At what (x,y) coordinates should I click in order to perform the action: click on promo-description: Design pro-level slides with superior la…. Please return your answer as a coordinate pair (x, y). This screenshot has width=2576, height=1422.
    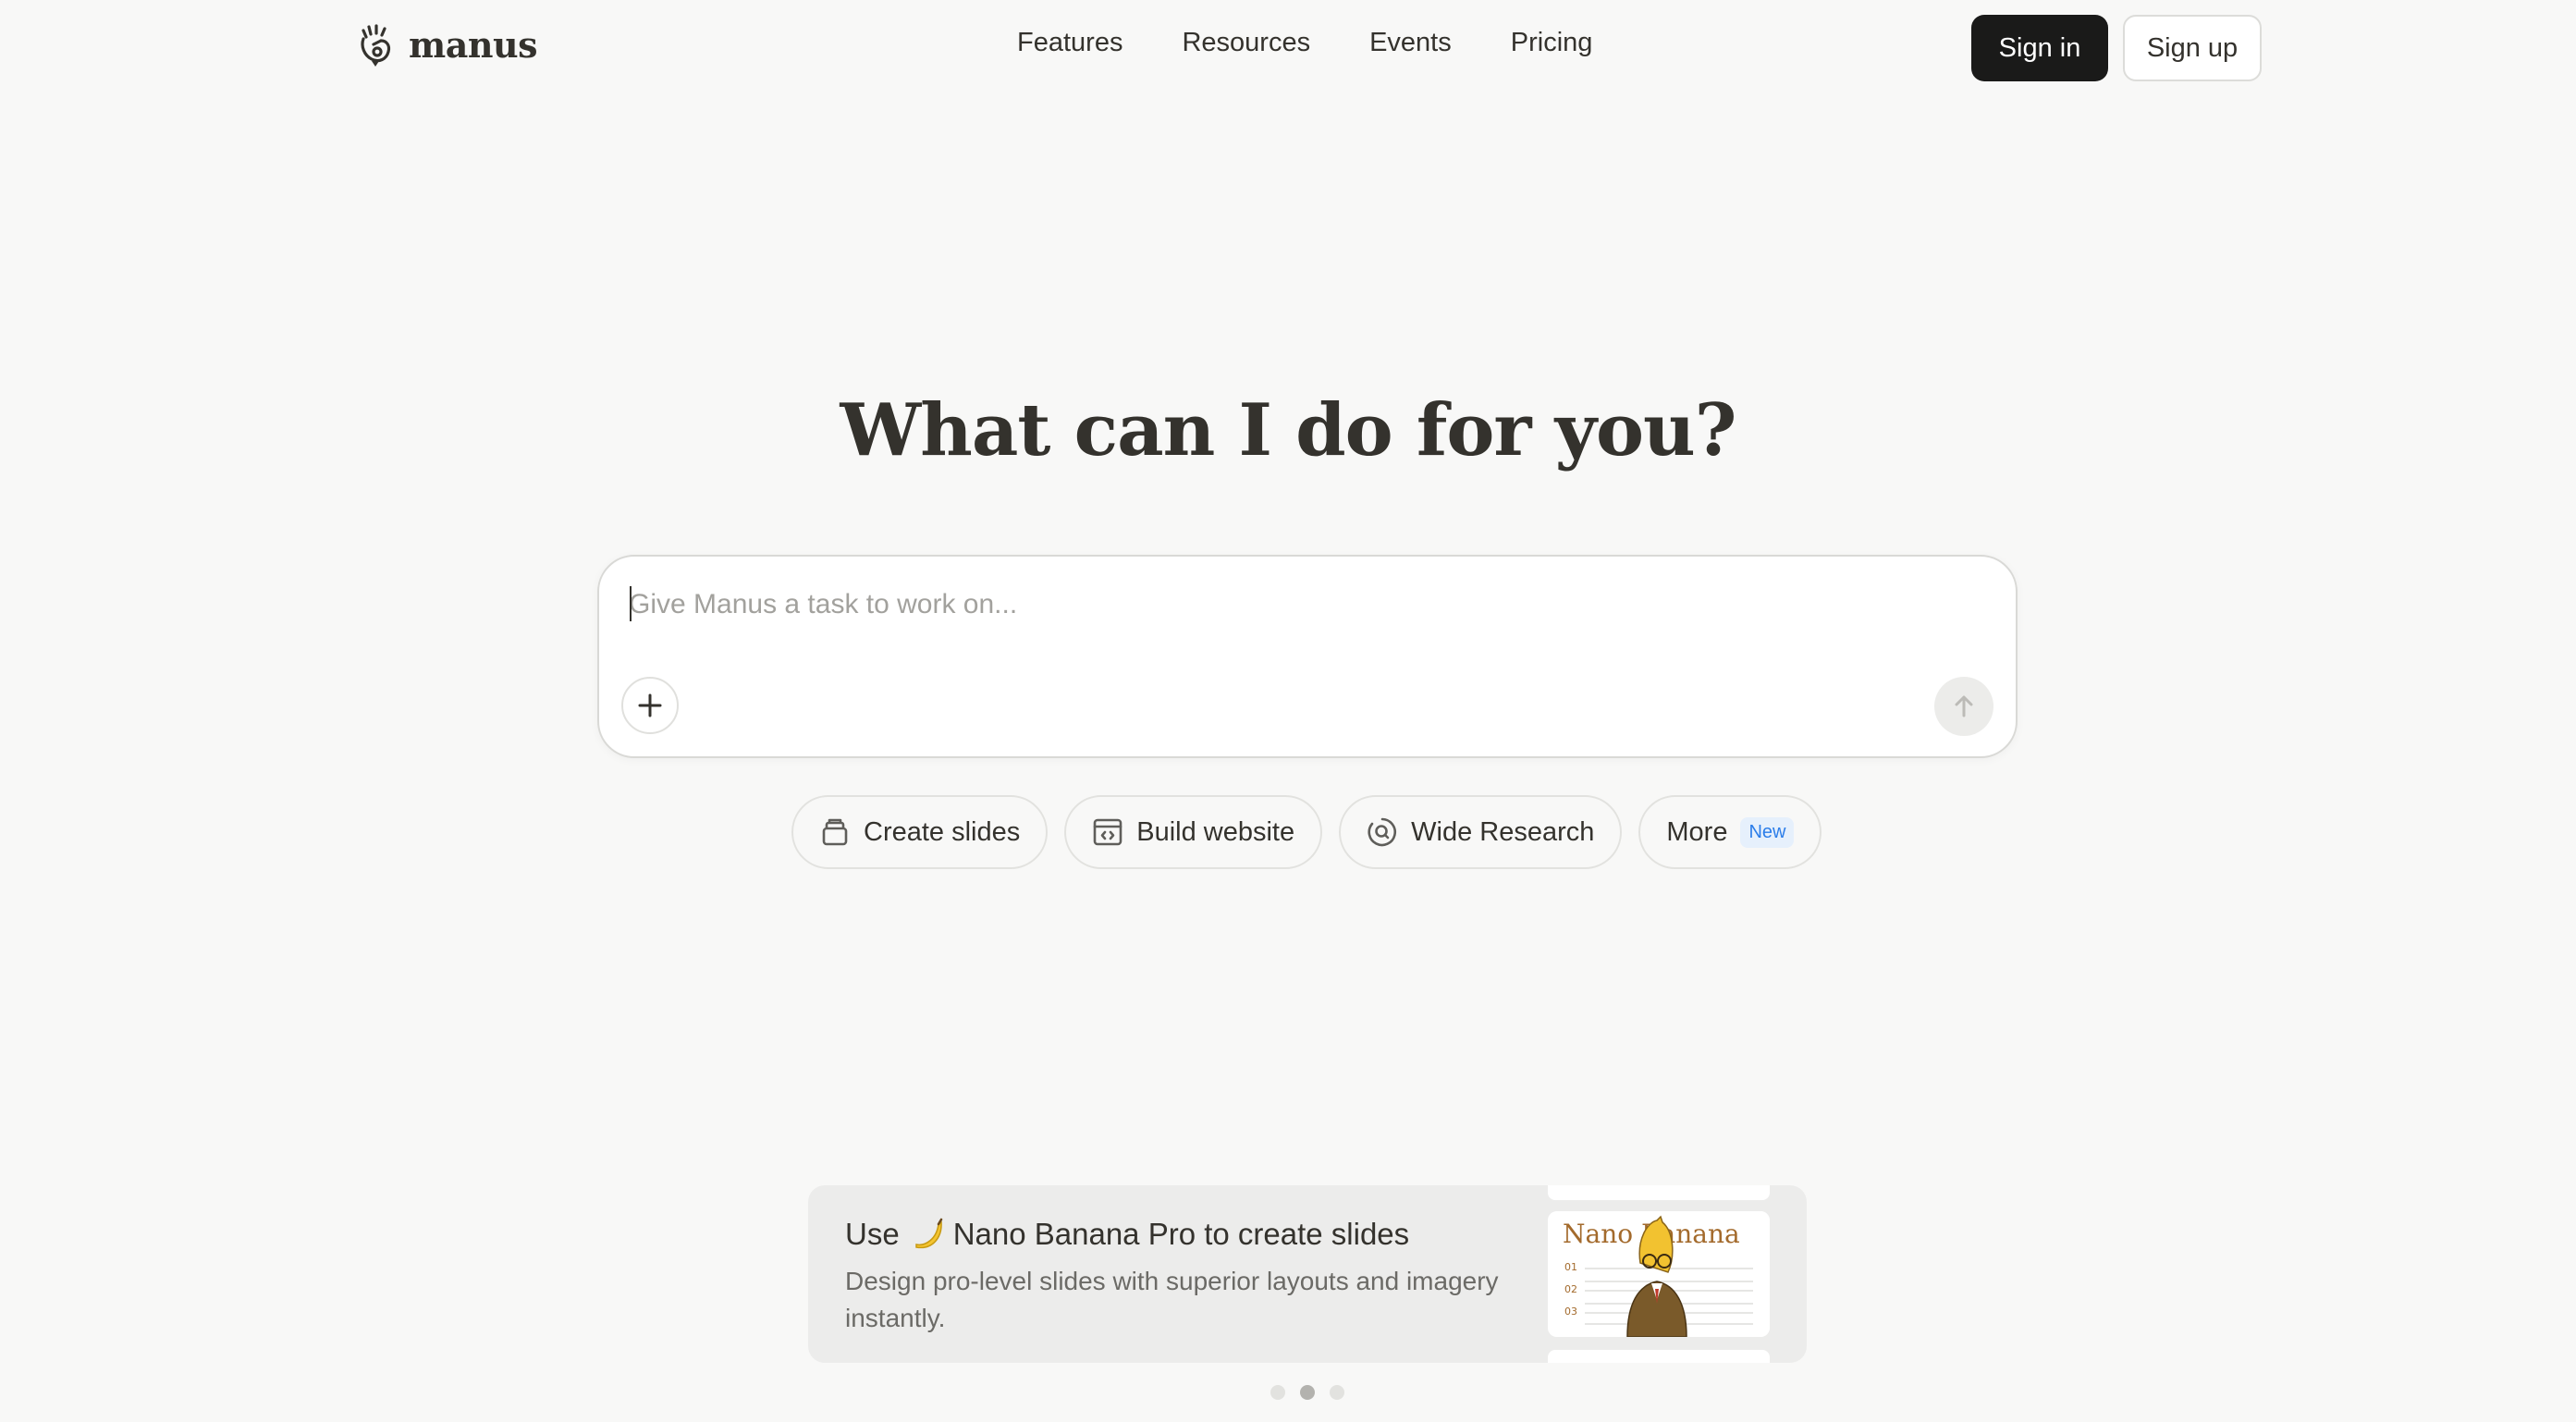
    Looking at the image, I should click on (1172, 1299).